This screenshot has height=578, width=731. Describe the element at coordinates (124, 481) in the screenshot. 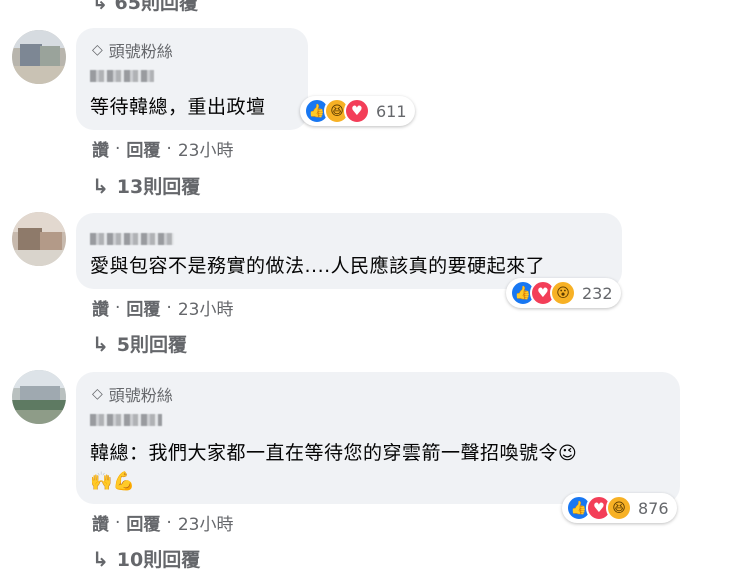

I see `muscle-emoji-icon: 💪` at that location.